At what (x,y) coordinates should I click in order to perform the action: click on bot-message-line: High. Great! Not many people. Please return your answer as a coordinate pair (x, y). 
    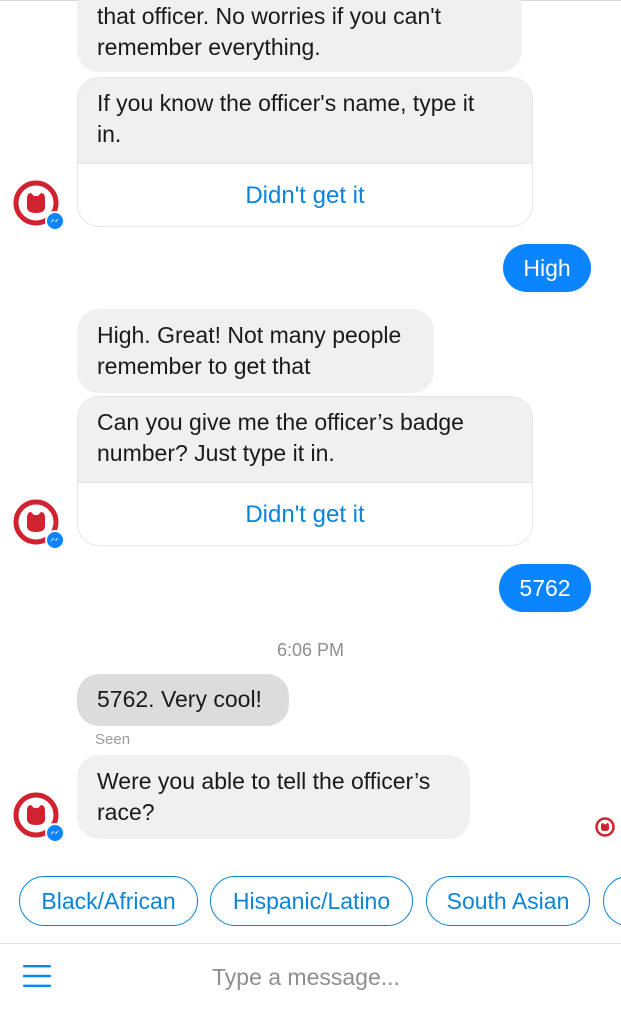
    Looking at the image, I should click on (249, 335).